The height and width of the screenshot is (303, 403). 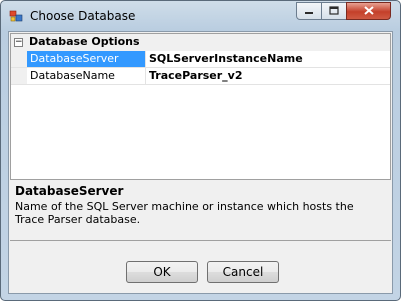 I want to click on category-database-options: − Database Options, so click(x=200, y=42).